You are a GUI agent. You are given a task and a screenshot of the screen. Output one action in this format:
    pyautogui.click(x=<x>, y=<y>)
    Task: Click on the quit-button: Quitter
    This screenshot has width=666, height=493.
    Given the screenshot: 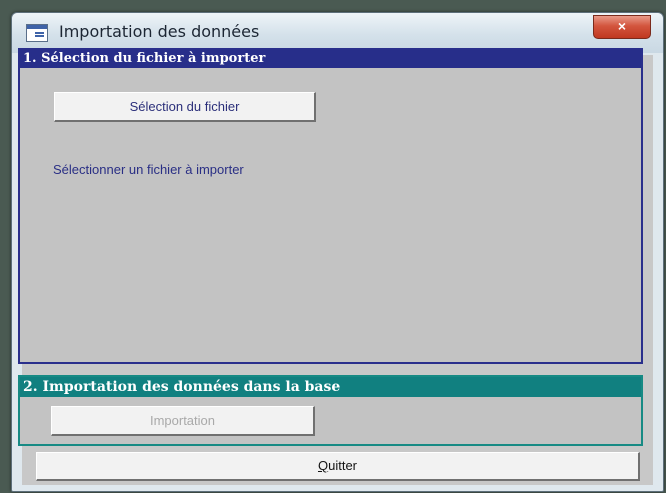 What is the action you would take?
    pyautogui.click(x=338, y=466)
    